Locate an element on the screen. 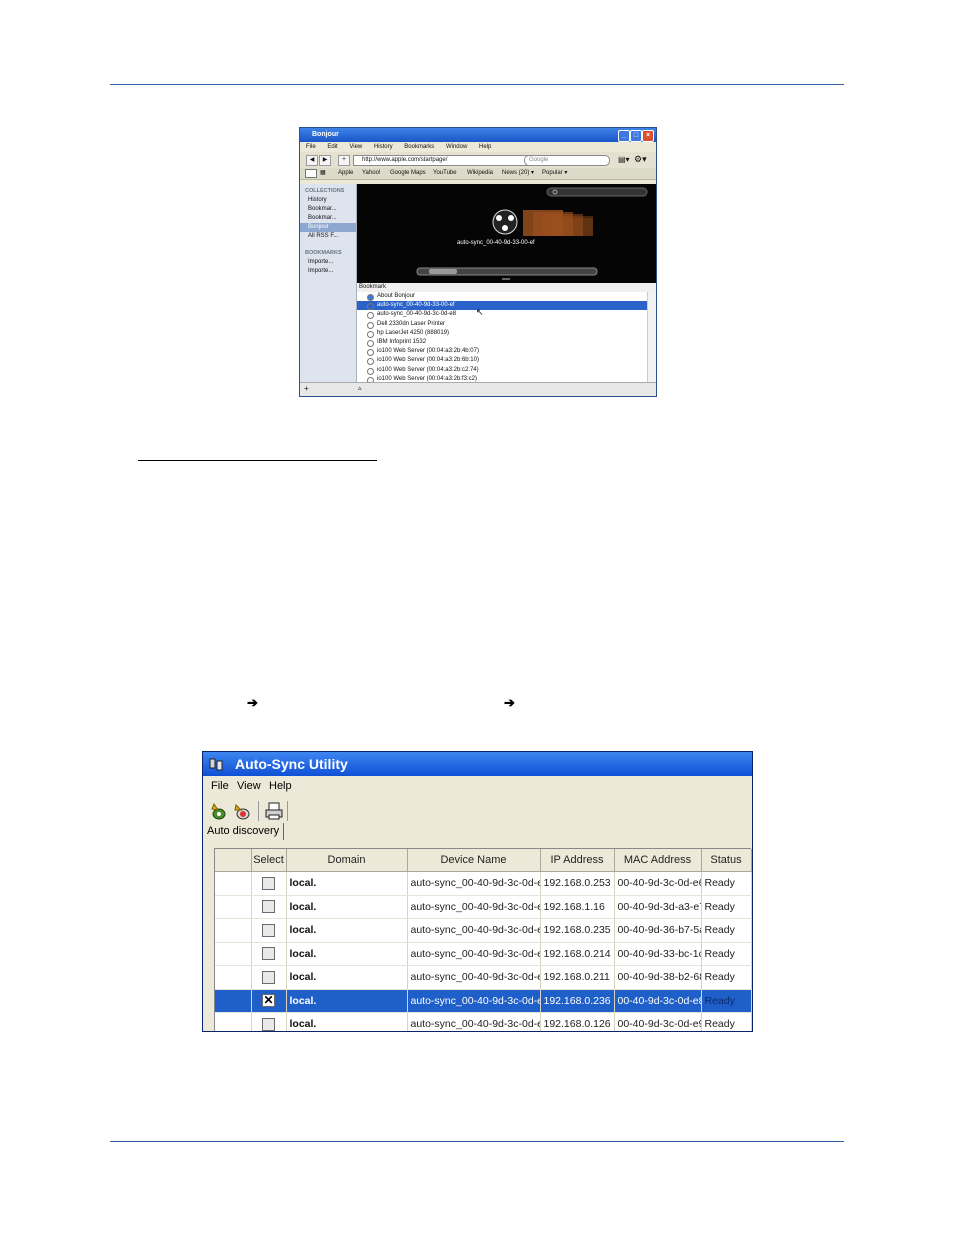  mouse-cursor-icon: ↖ is located at coordinates (480, 312).